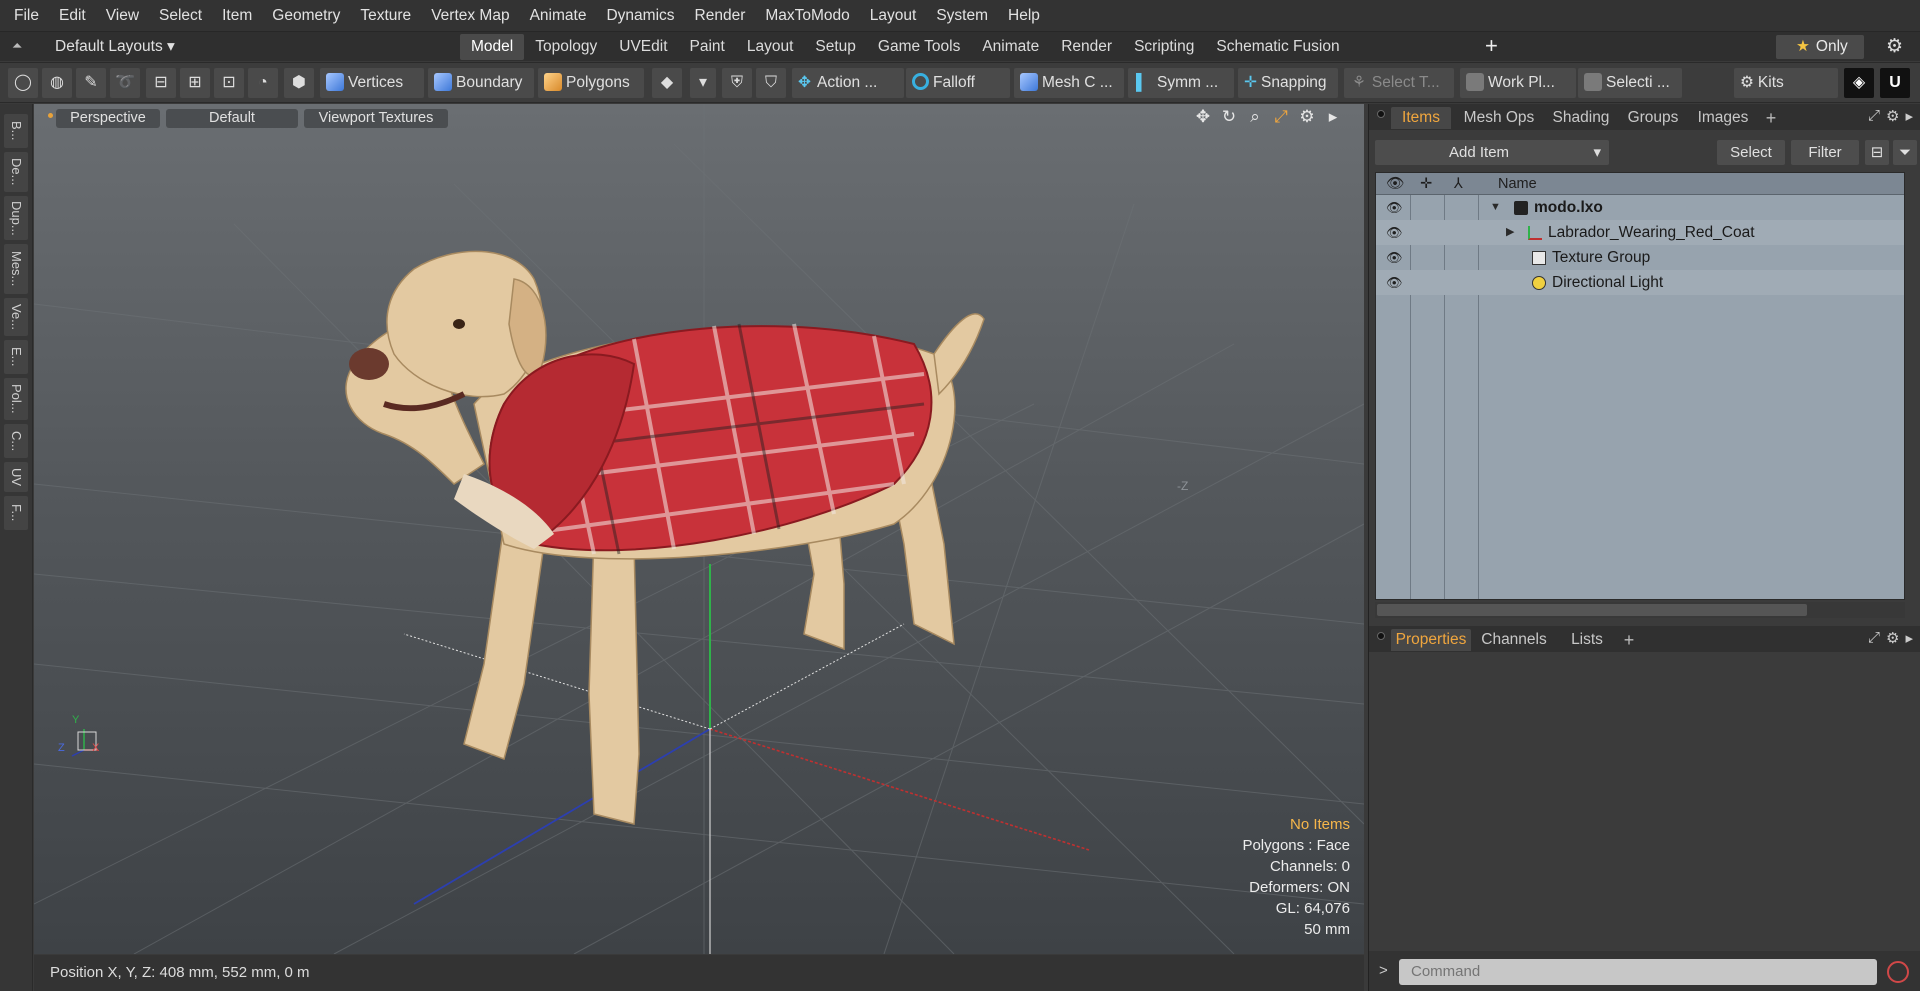 This screenshot has height=991, width=1920. Describe the element at coordinates (229, 83) in the screenshot. I see `frame-icon: ⊡` at that location.